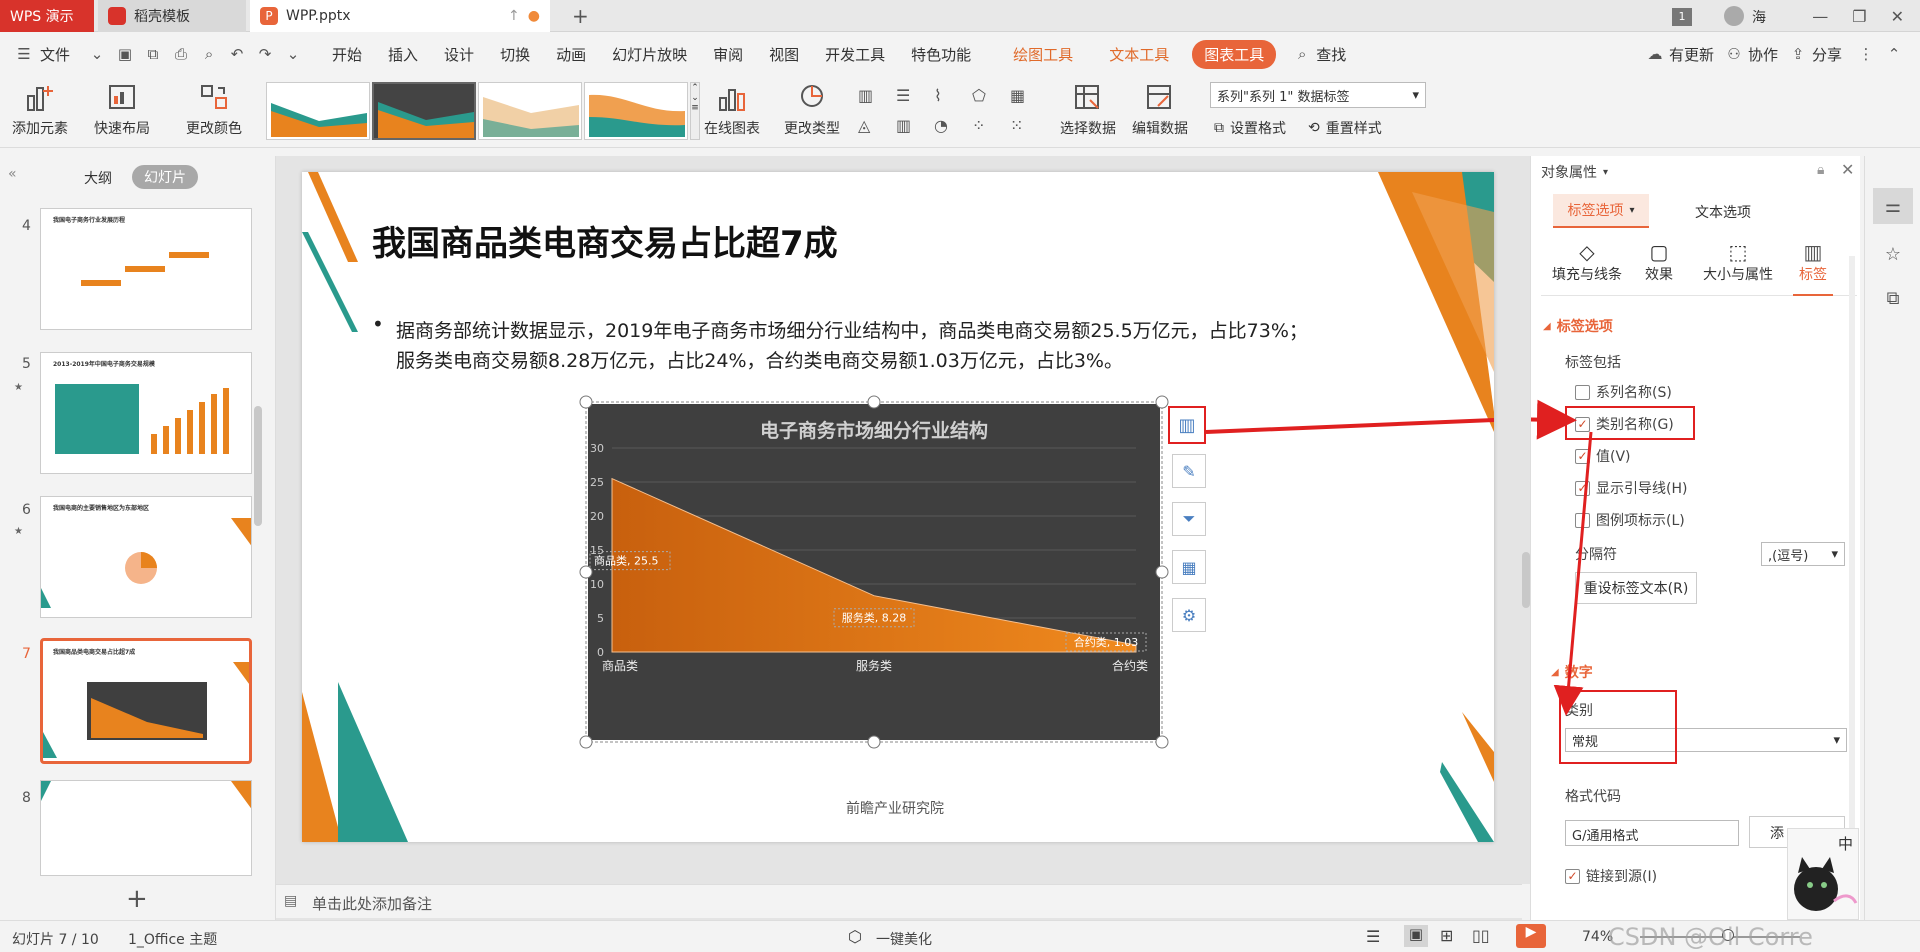 Image resolution: width=1920 pixels, height=952 pixels. Describe the element at coordinates (1189, 567) in the screenshot. I see `online-chart-icon: ▦` at that location.